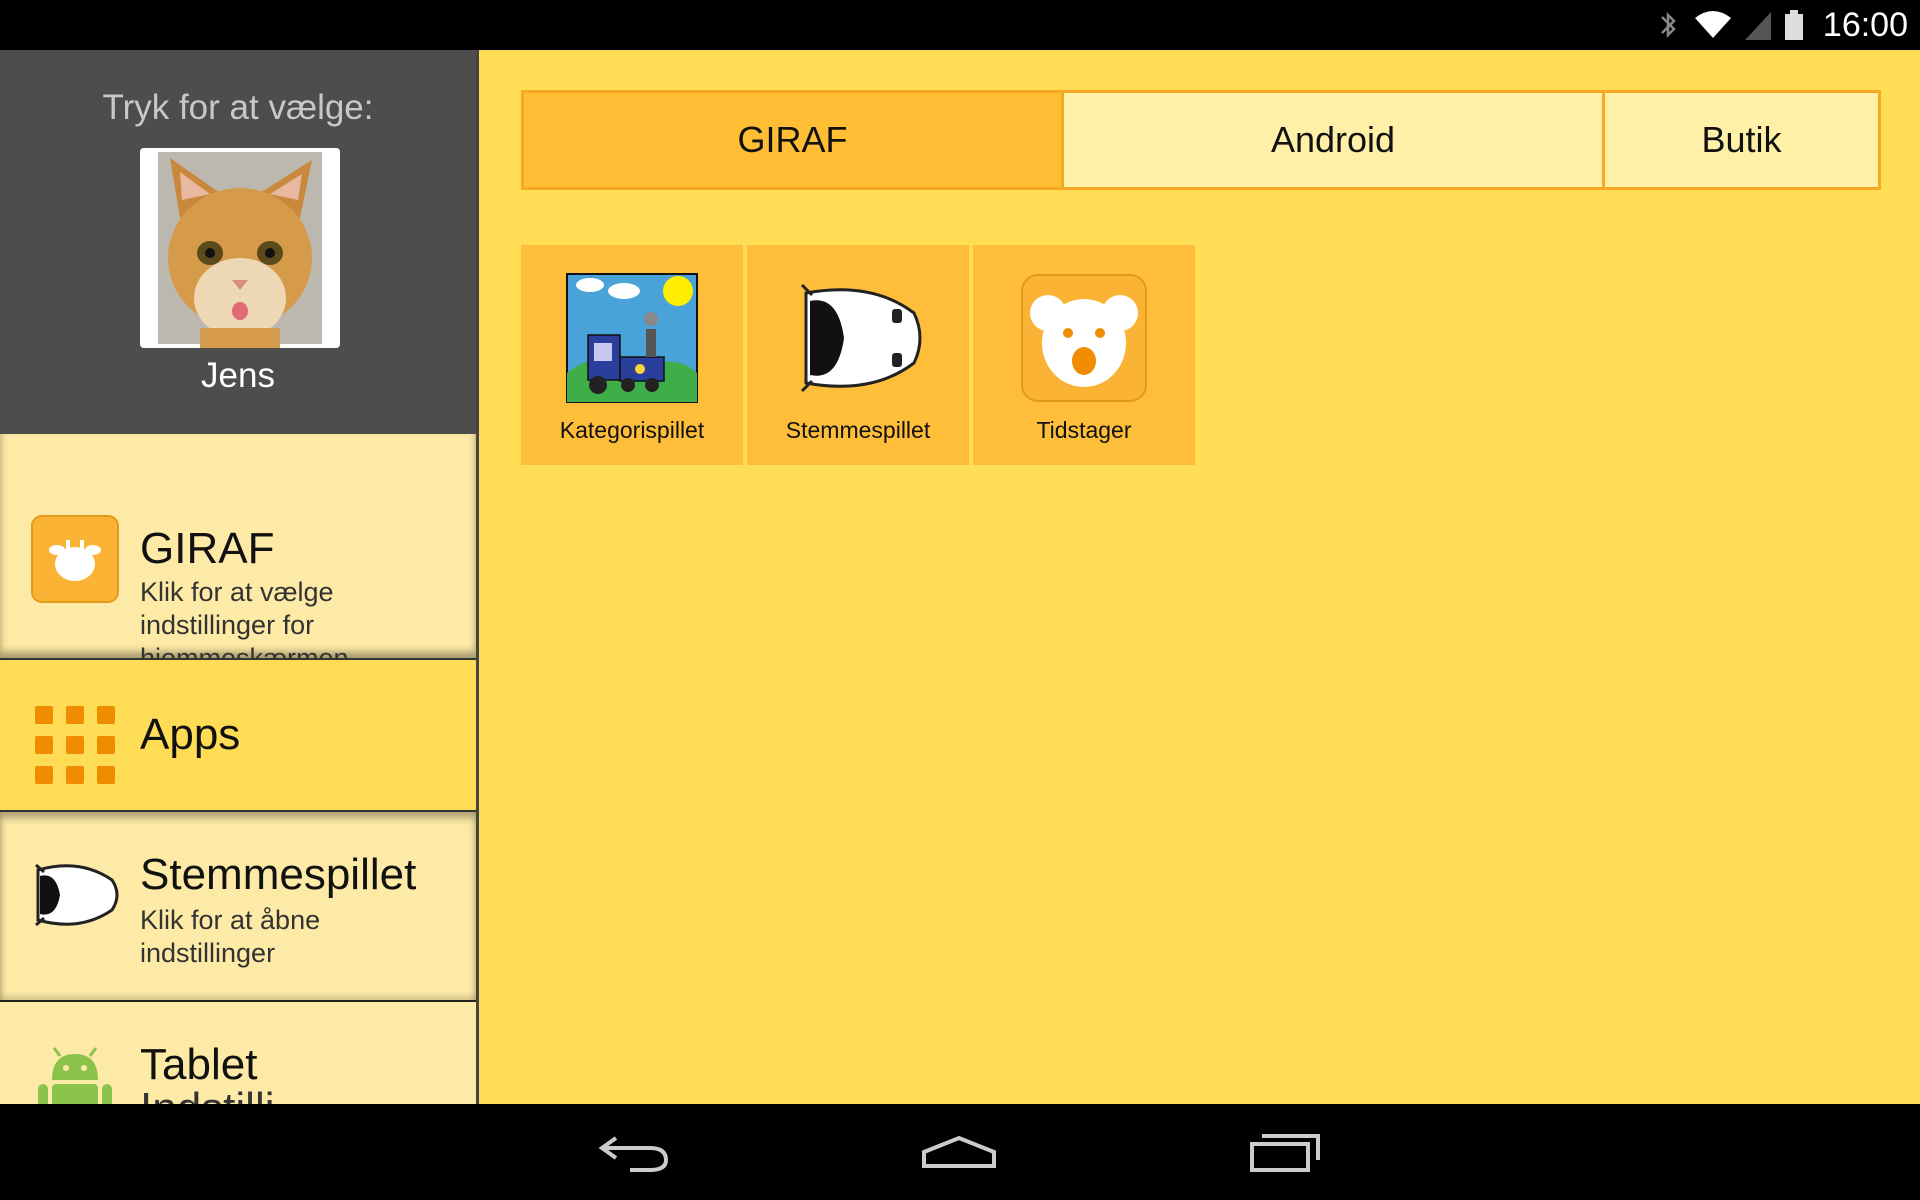 The image size is (1920, 1200). Describe the element at coordinates (858, 430) in the screenshot. I see `app-label: Stemmespillet` at that location.